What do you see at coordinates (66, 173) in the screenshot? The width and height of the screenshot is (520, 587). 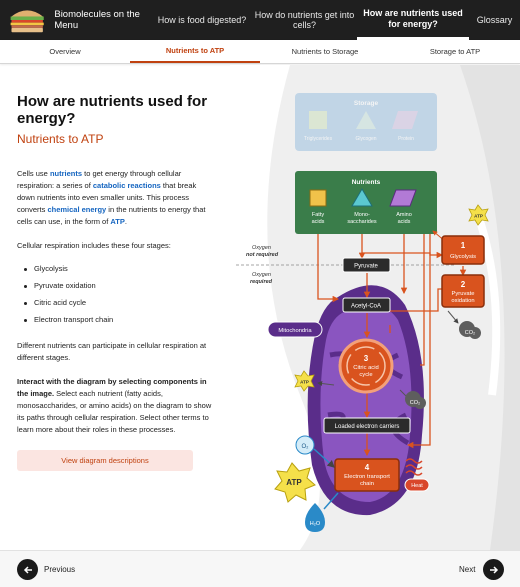 I see `link-nutrients: nutrients` at bounding box center [66, 173].